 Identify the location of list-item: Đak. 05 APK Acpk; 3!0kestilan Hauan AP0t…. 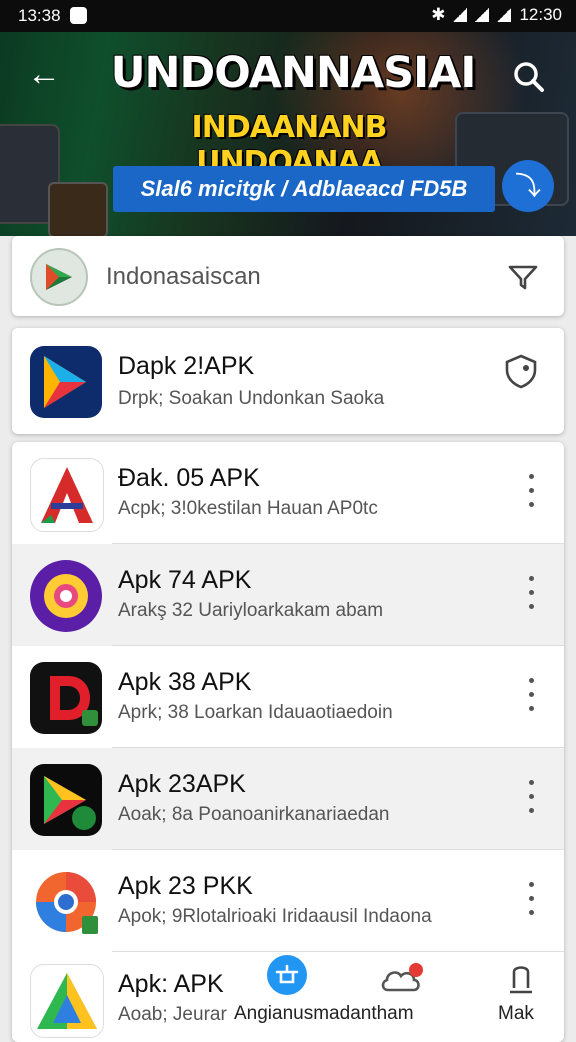
(288, 493).